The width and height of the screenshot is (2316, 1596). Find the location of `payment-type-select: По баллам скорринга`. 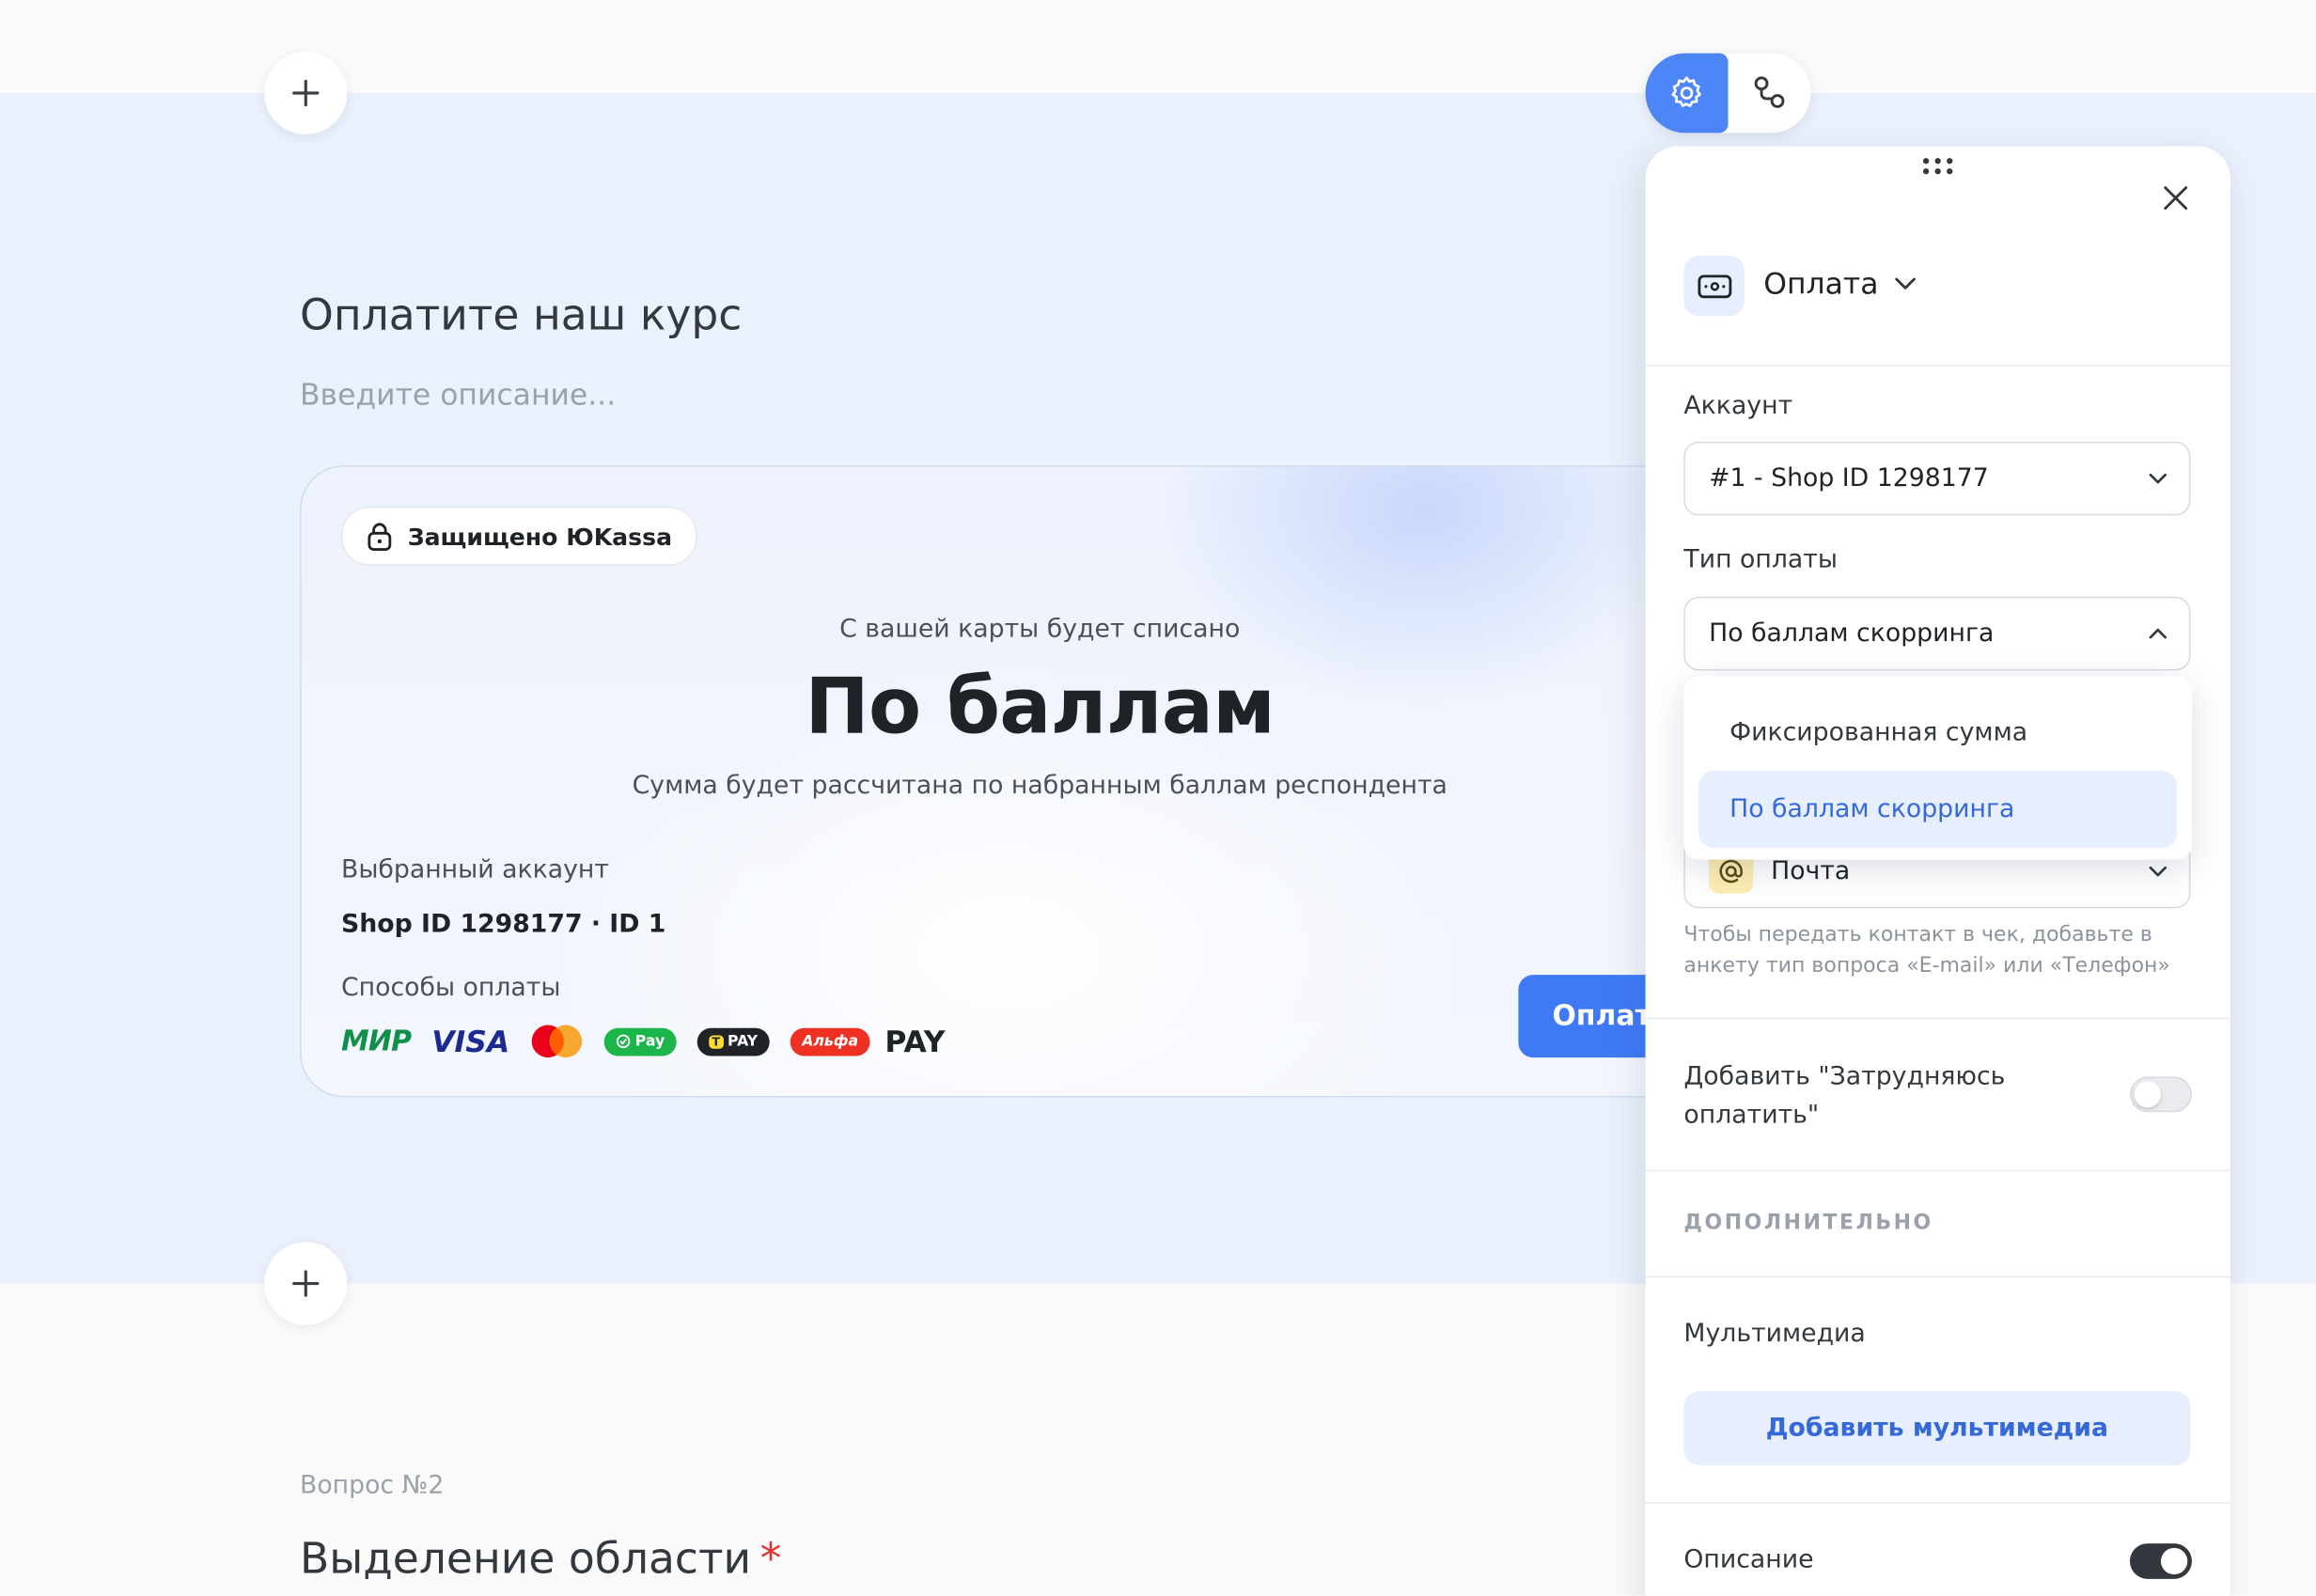

payment-type-select: По баллам скорринга is located at coordinates (1937, 633).